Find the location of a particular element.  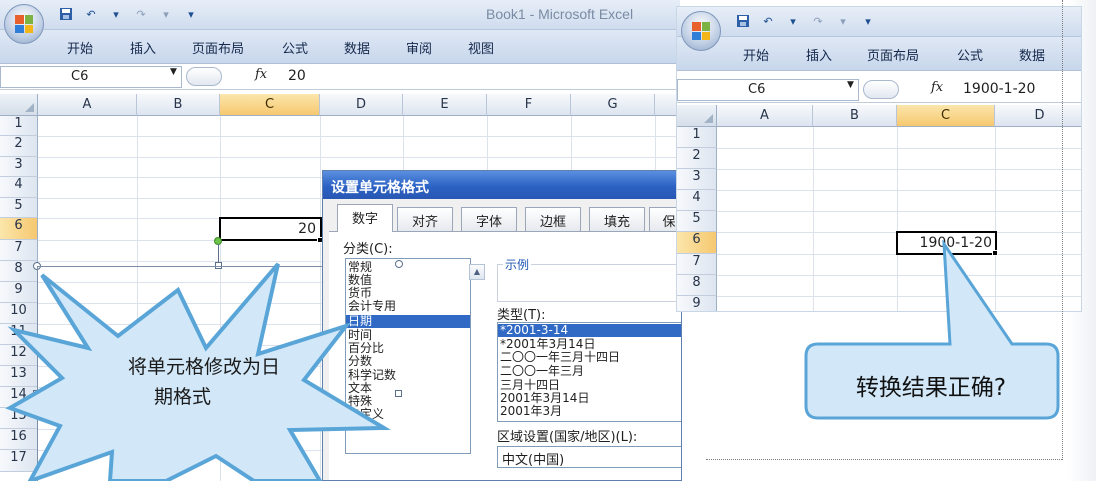

tab-view: 视图 is located at coordinates (481, 47).